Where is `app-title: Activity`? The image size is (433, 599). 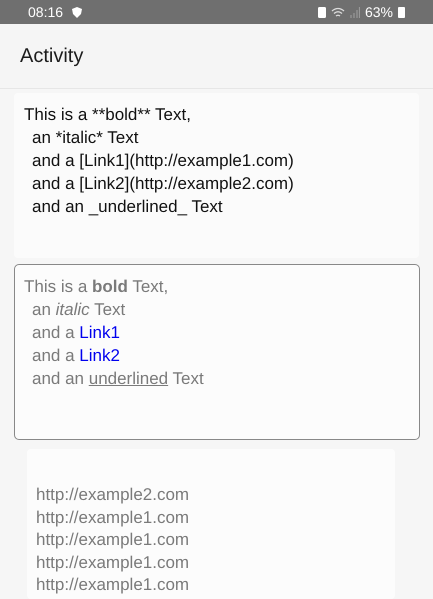
app-title: Activity is located at coordinates (52, 56).